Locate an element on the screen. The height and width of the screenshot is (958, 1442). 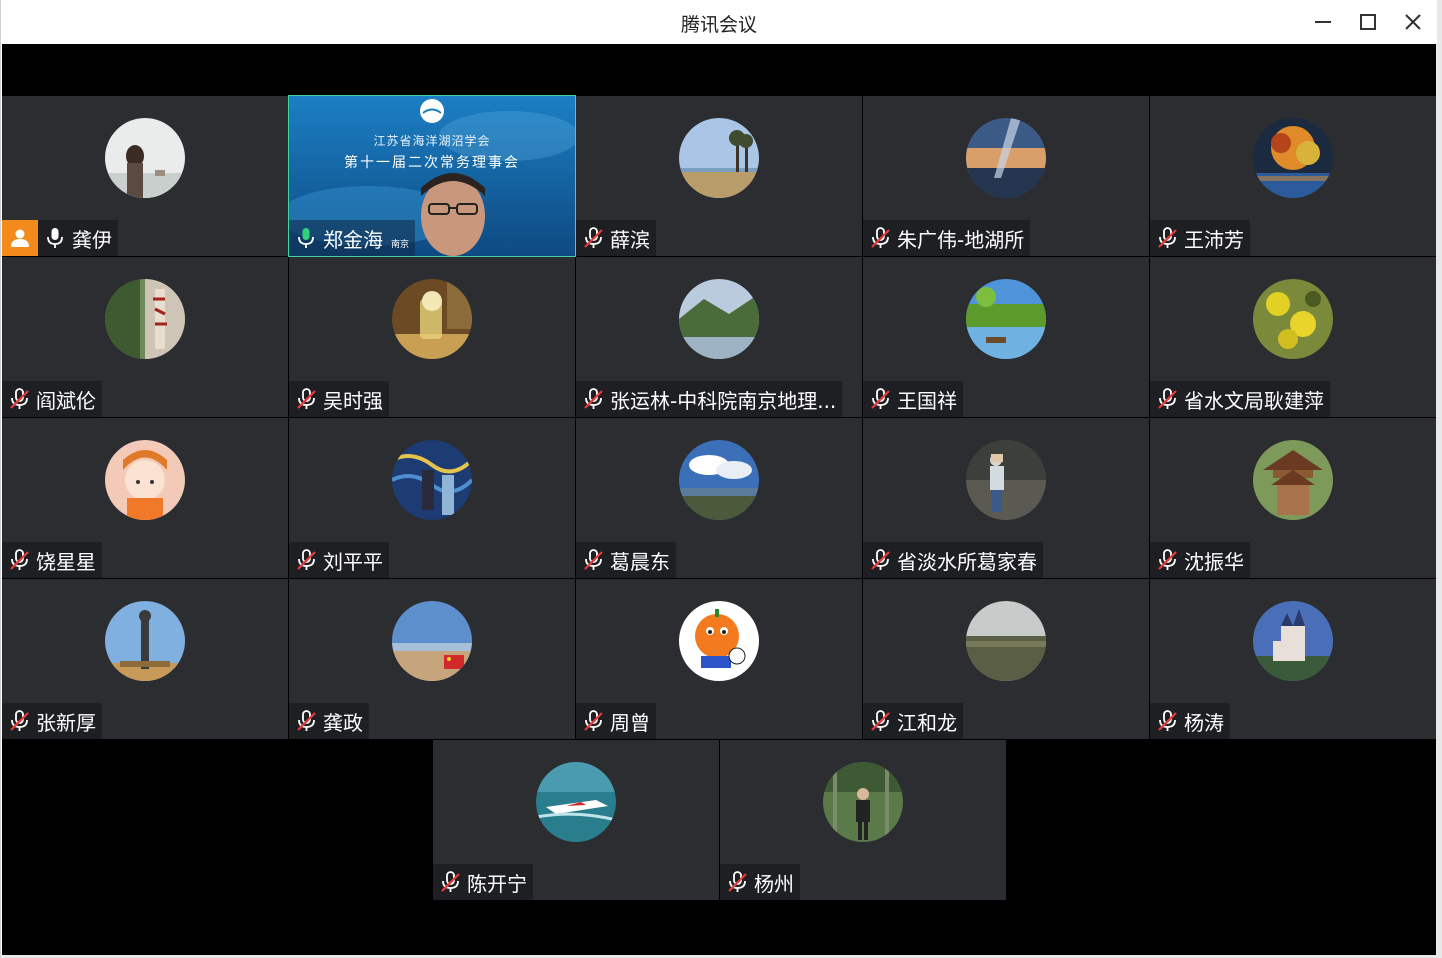
minimize-button is located at coordinates (1323, 22).